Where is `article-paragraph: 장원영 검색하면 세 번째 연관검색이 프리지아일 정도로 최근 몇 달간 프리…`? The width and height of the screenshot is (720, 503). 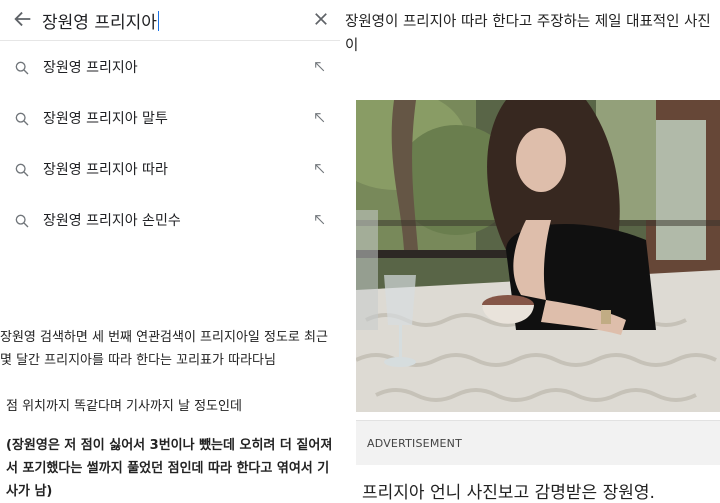
article-paragraph: 장원영 검색하면 세 번째 연관검색이 프리지아일 정도로 최근 몇 달간 프리… is located at coordinates (164, 349).